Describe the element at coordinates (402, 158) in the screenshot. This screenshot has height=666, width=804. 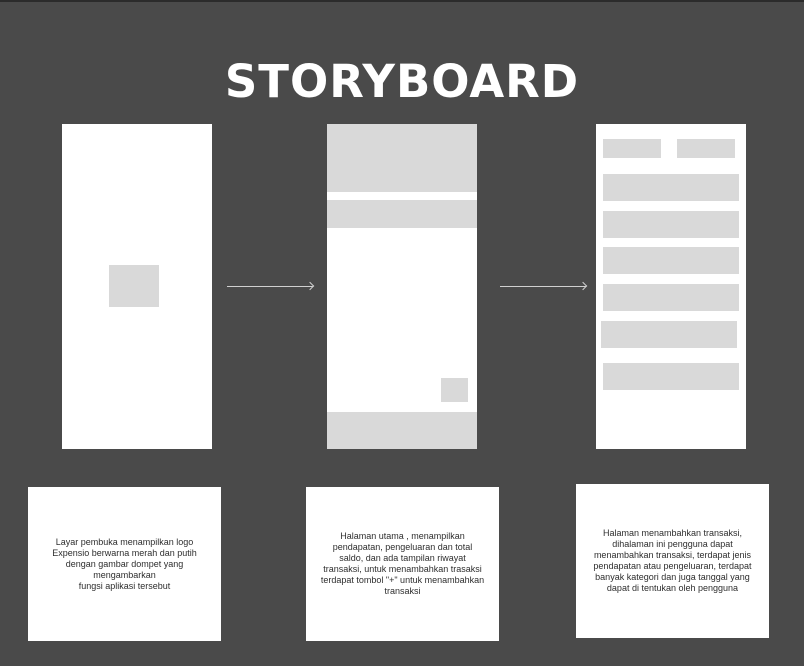
I see `summary-header-placeholder` at that location.